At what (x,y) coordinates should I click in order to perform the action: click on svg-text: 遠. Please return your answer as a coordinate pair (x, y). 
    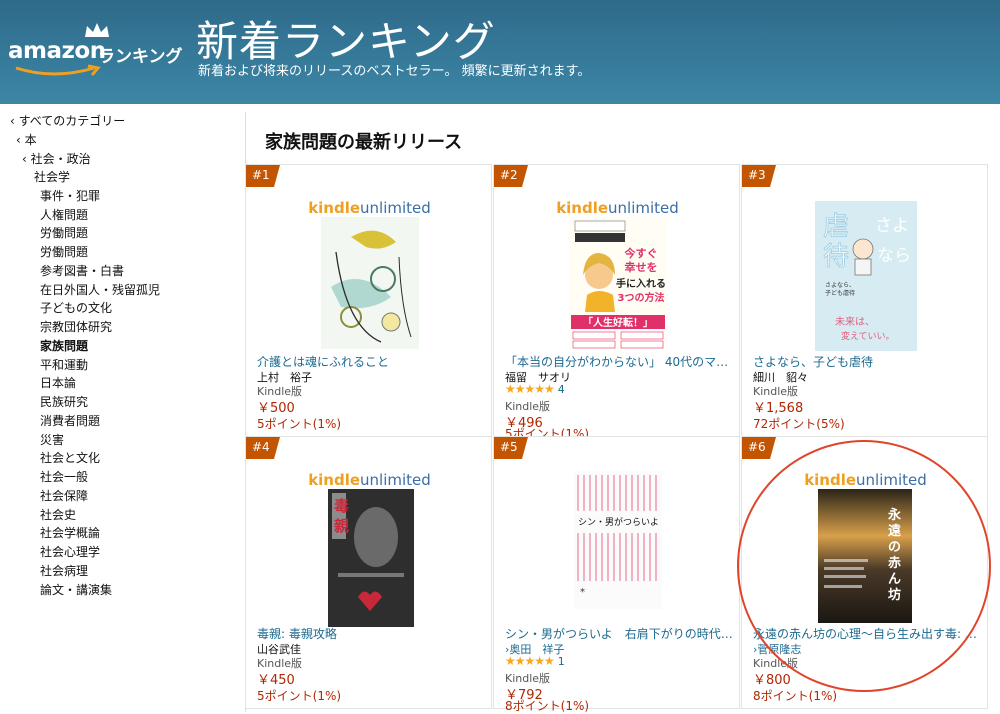
    Looking at the image, I should click on (894, 531).